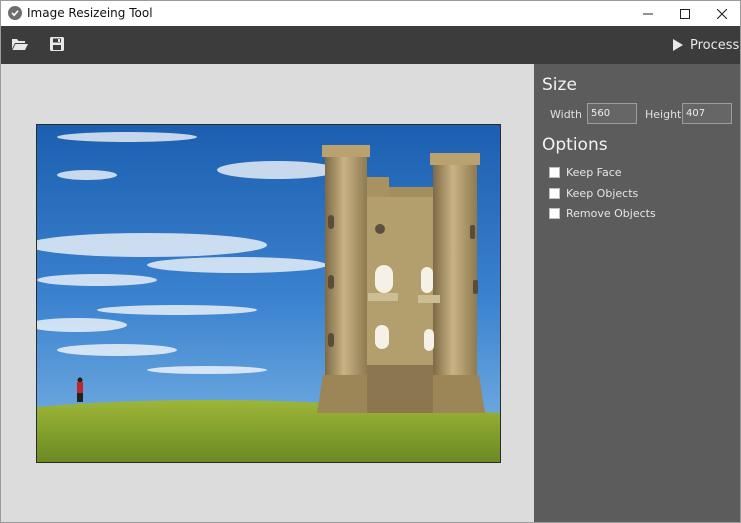 The image size is (741, 523). Describe the element at coordinates (707, 113) in the screenshot. I see `height-input` at that location.